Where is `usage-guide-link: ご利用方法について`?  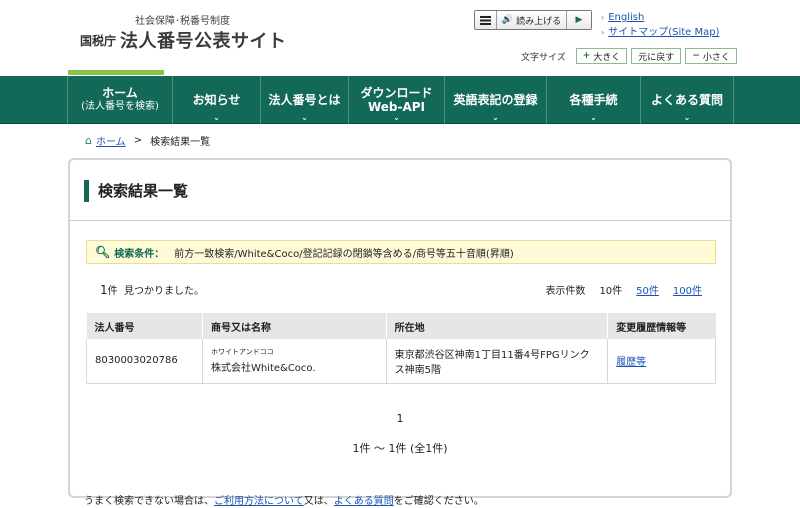
usage-guide-link: ご利用方法について is located at coordinates (259, 501).